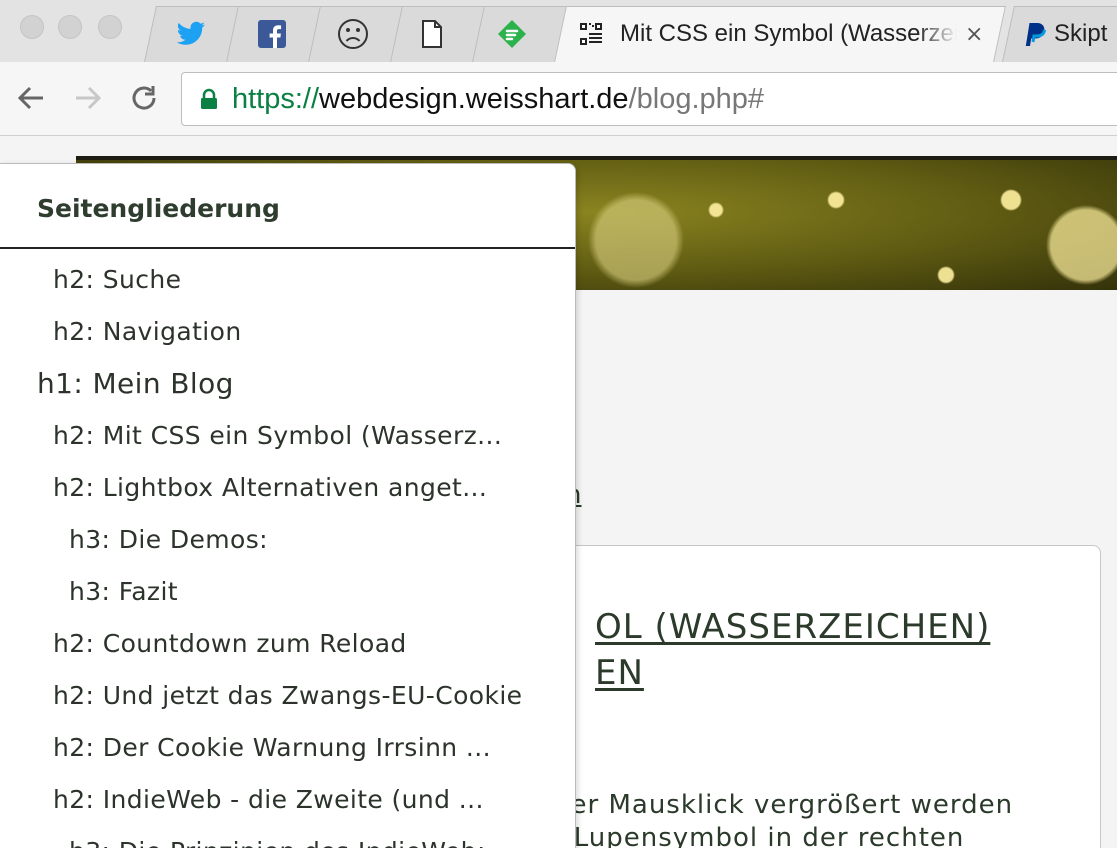  I want to click on twitter-icon, so click(191, 34).